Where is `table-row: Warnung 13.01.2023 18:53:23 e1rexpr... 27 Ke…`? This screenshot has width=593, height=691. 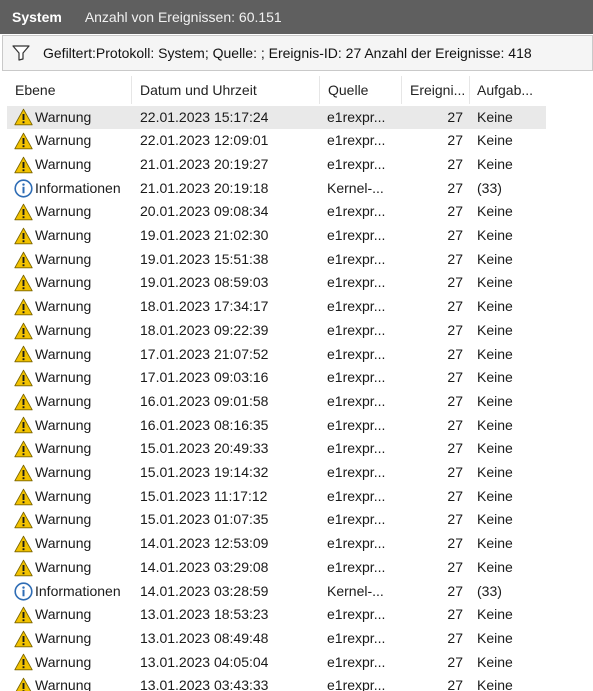 table-row: Warnung 13.01.2023 18:53:23 e1rexpr... 27 Ke… is located at coordinates (300, 615).